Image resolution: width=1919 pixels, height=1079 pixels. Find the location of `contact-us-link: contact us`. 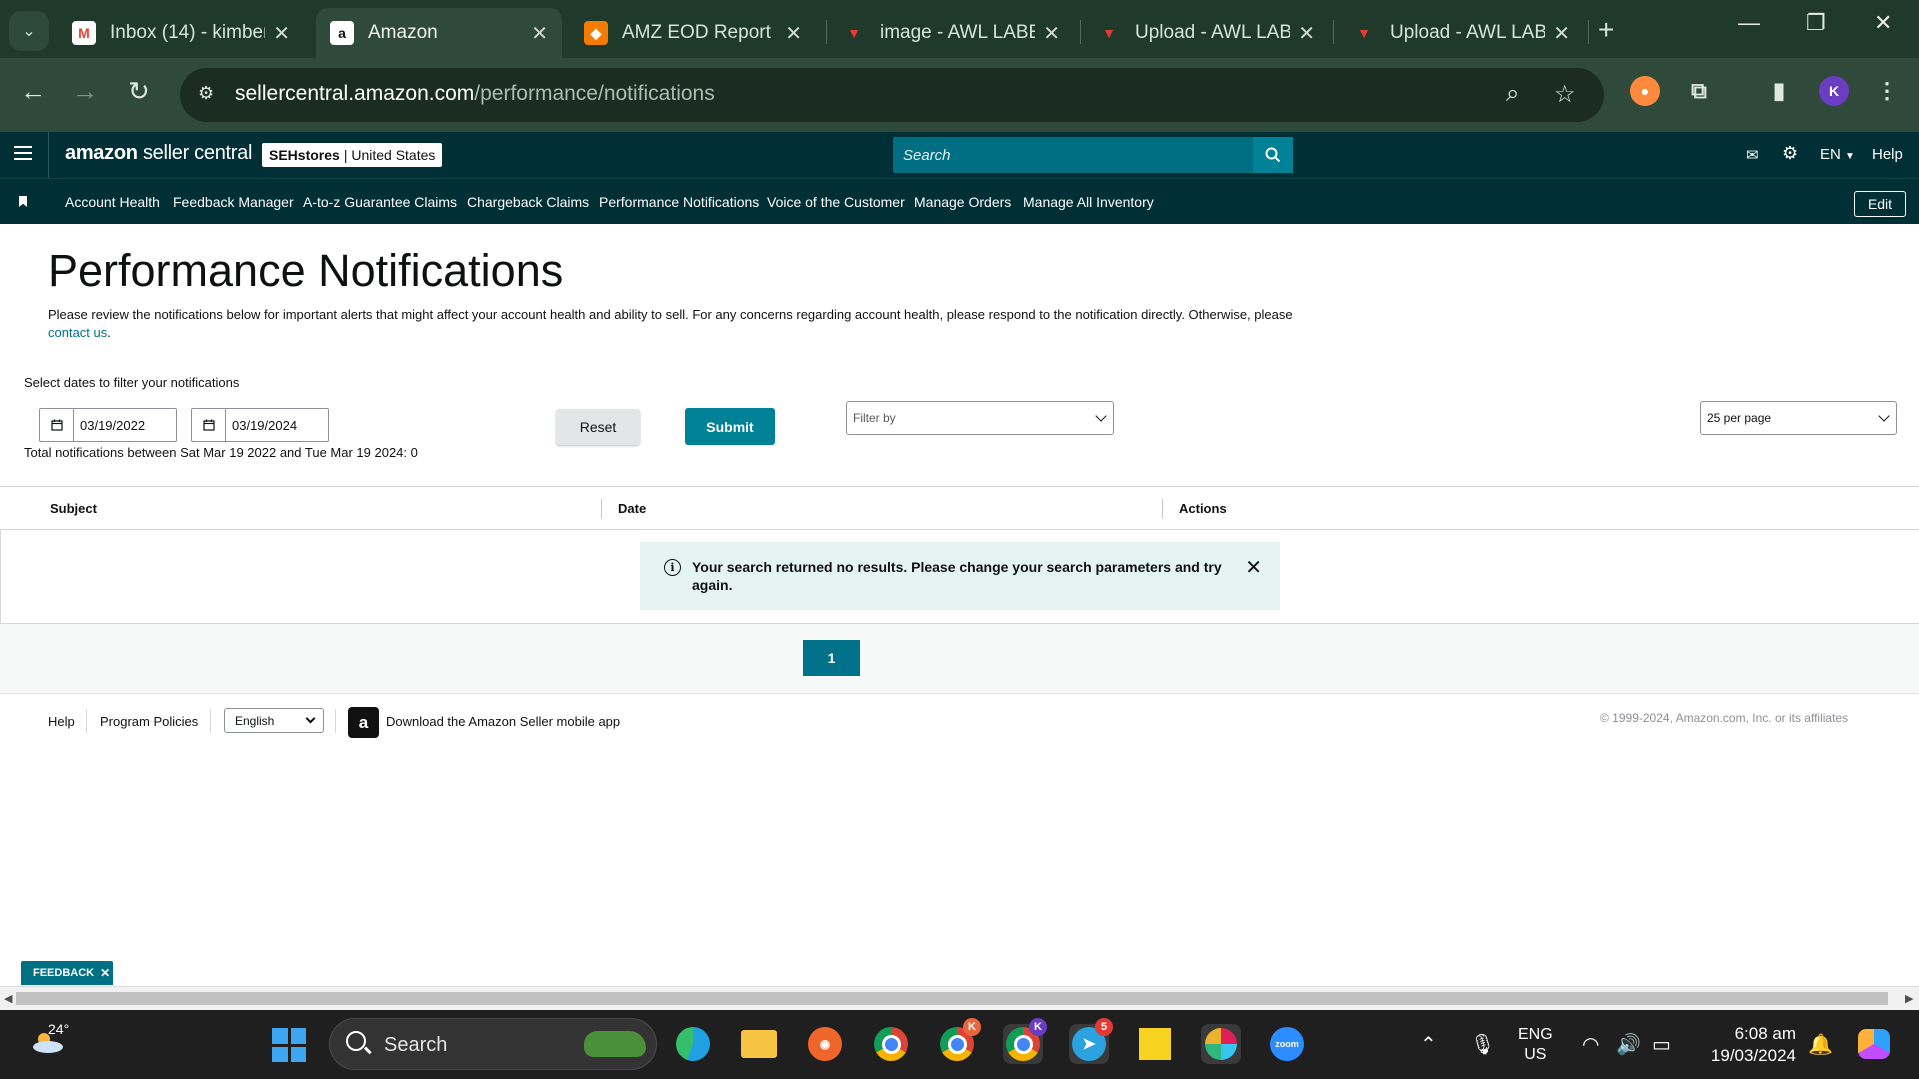

contact-us-link: contact us is located at coordinates (77, 332).